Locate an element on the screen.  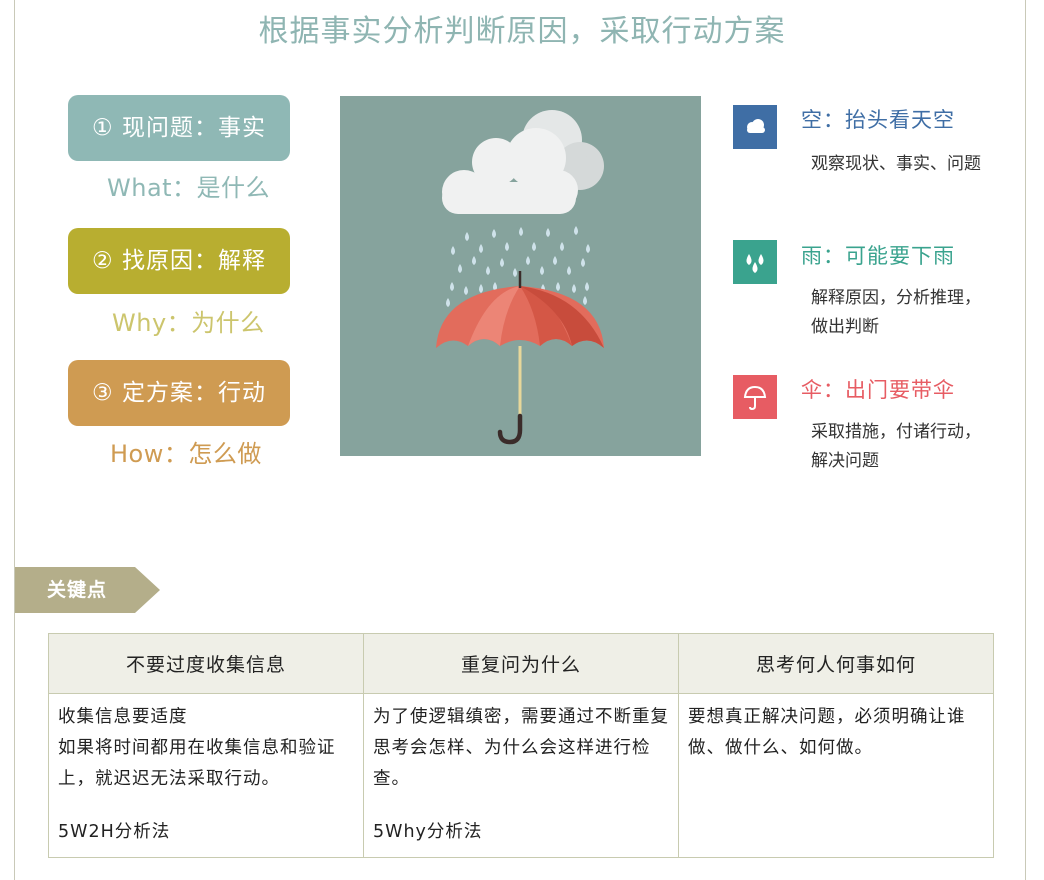
table-header: 重复问为什么 is located at coordinates (521, 663).